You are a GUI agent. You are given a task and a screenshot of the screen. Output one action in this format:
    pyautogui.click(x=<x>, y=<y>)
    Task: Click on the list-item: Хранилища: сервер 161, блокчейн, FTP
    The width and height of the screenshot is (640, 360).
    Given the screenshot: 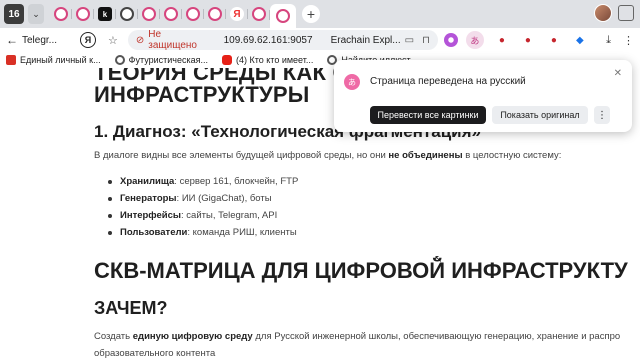 What is the action you would take?
    pyautogui.click(x=203, y=184)
    